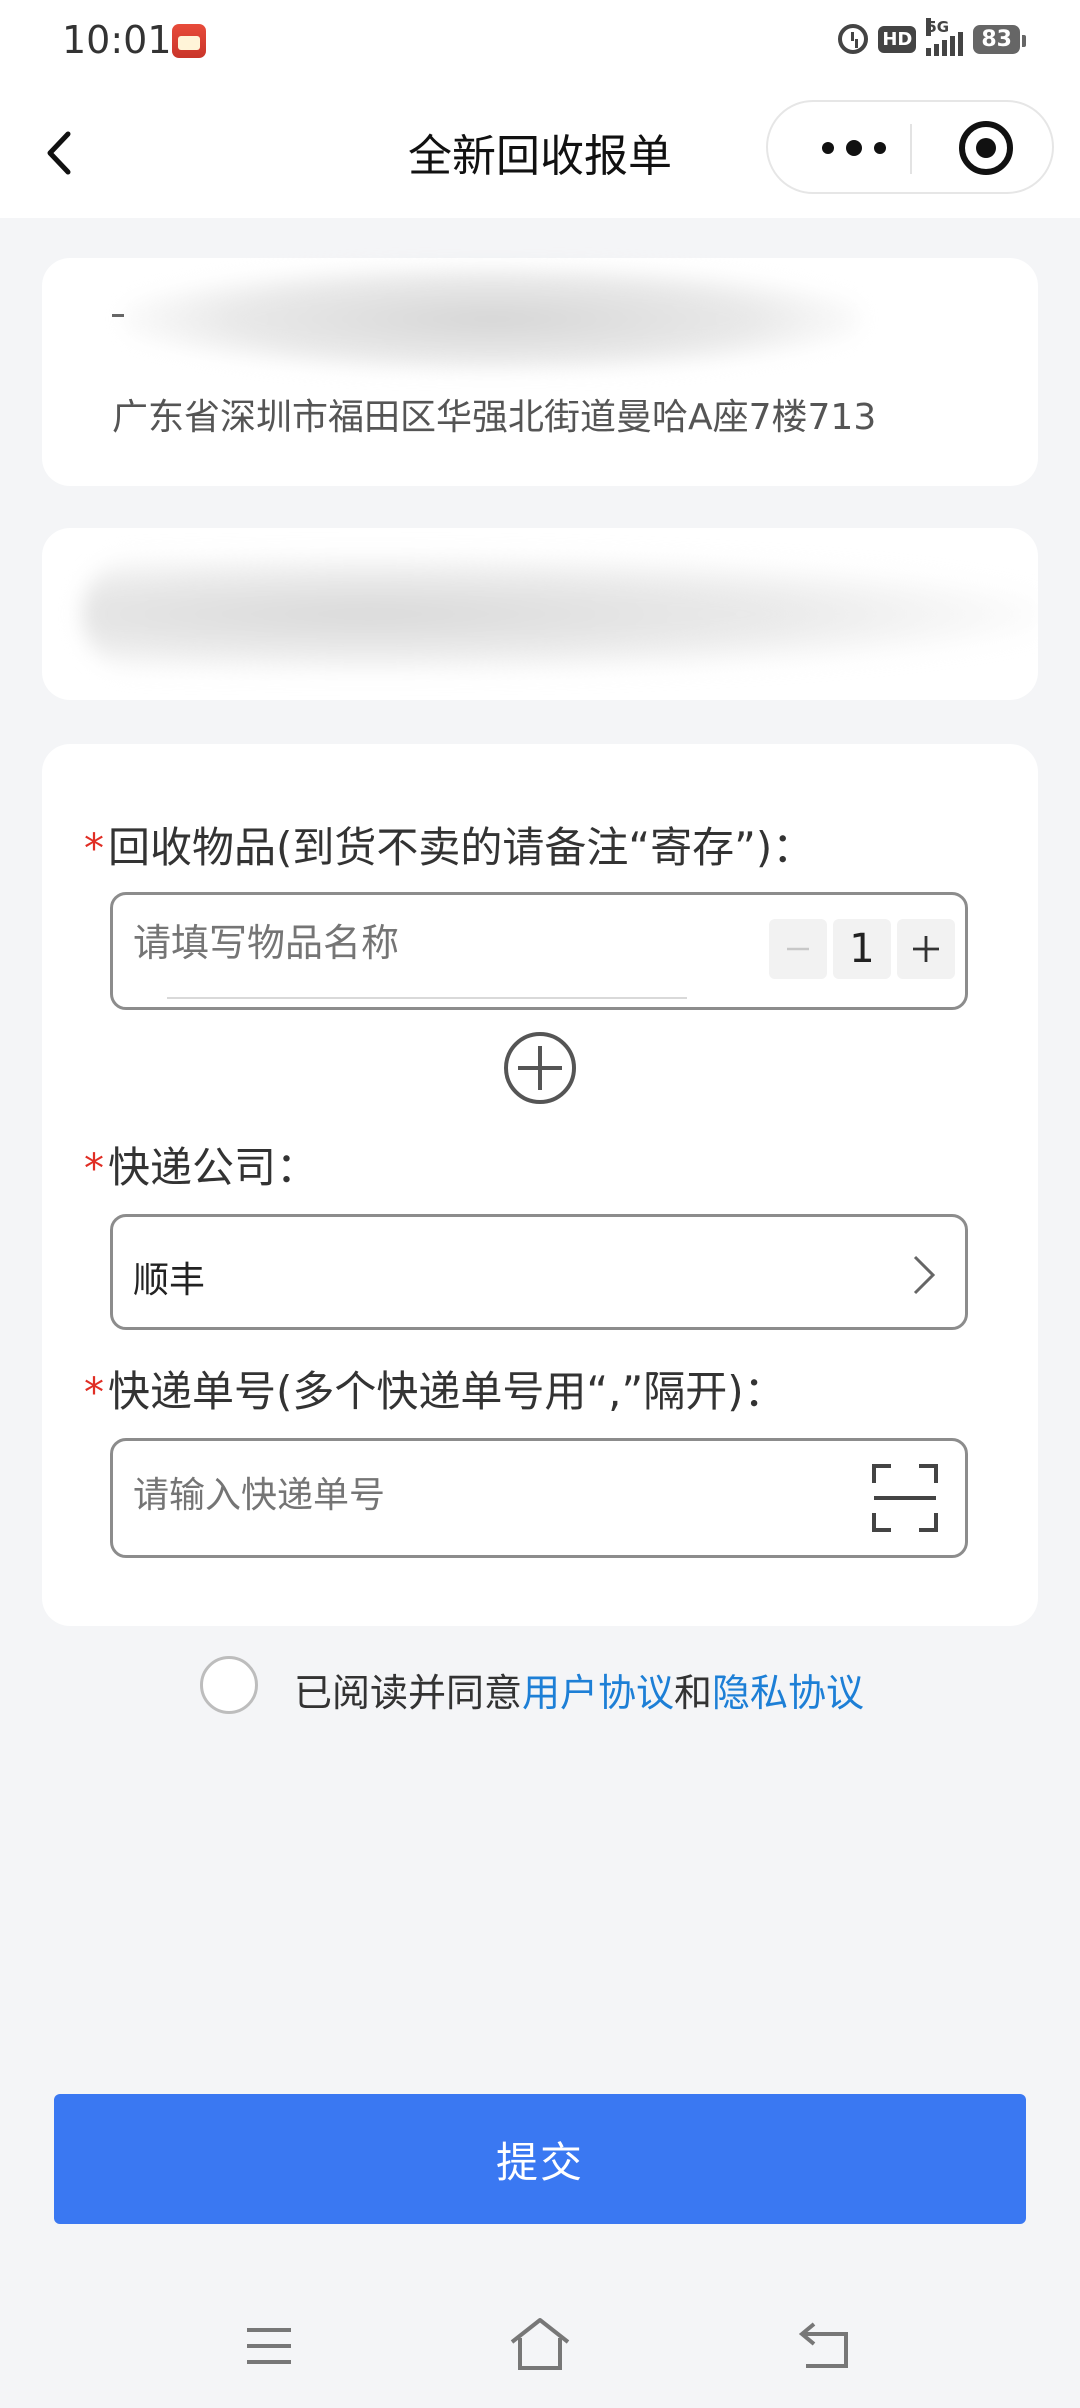 The image size is (1080, 2408). Describe the element at coordinates (229, 1685) in the screenshot. I see `agree-checkbox` at that location.